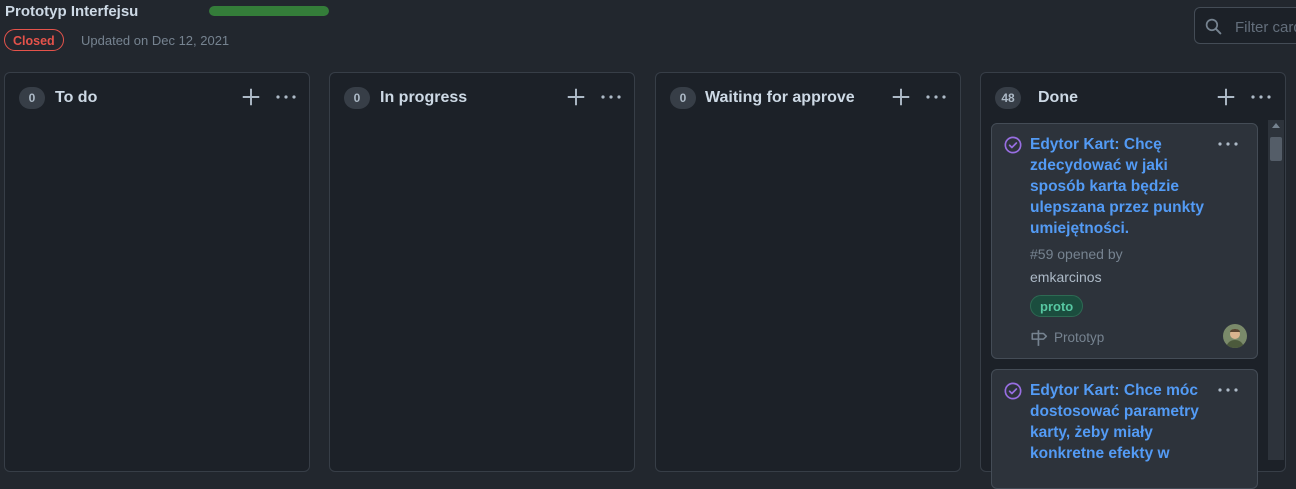  I want to click on search-icon, so click(1213, 26).